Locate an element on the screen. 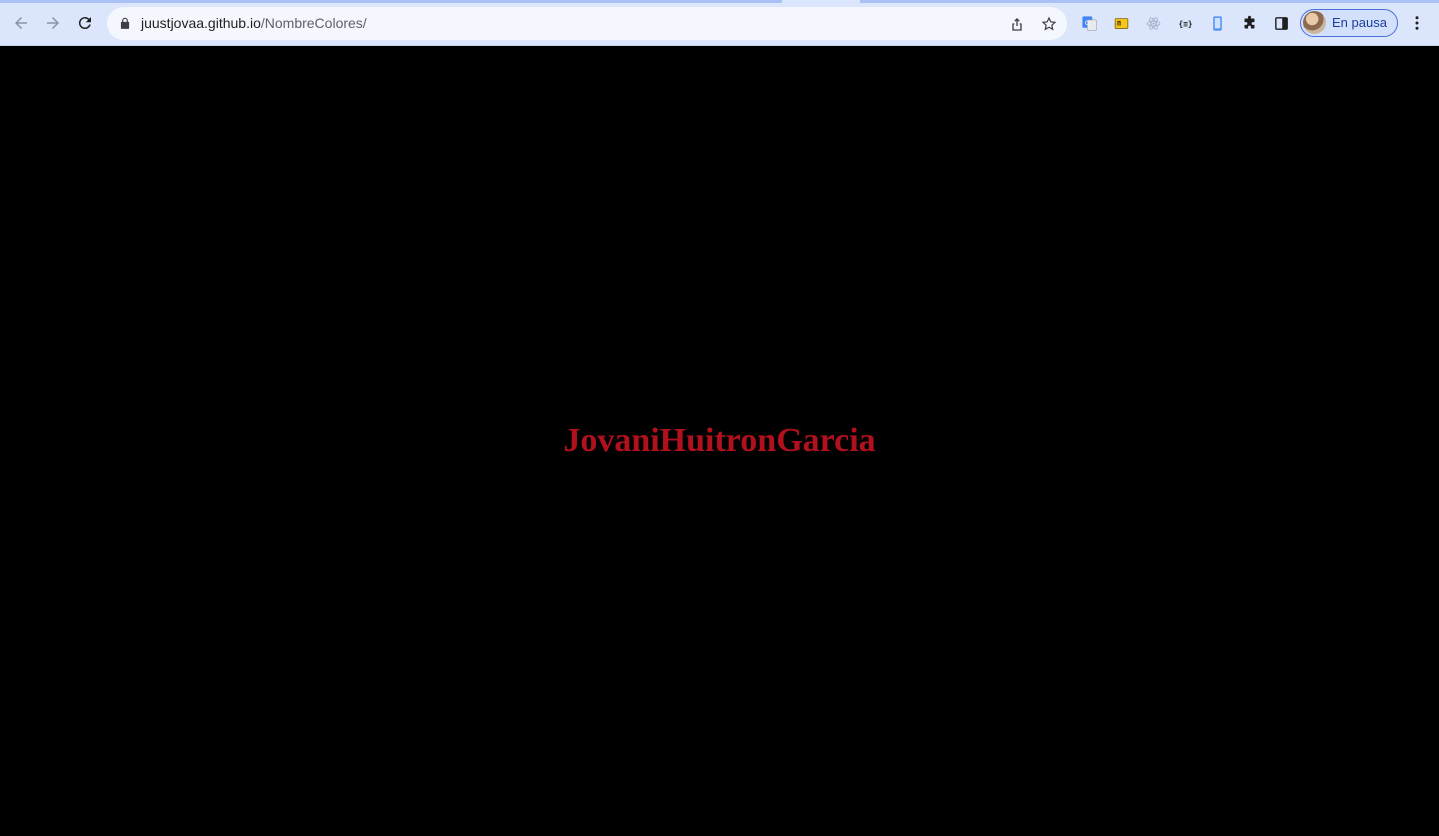 This screenshot has height=836, width=1439. profile-button: En pausa is located at coordinates (1349, 23).